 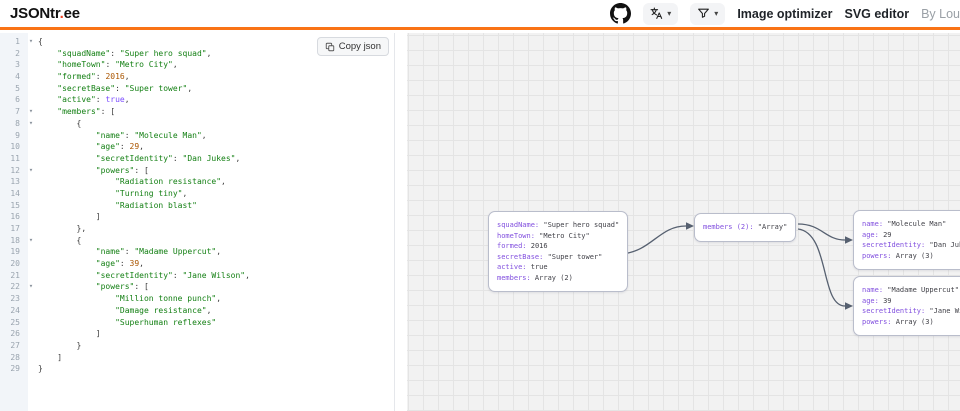 I want to click on panel-splitter, so click(x=401, y=222).